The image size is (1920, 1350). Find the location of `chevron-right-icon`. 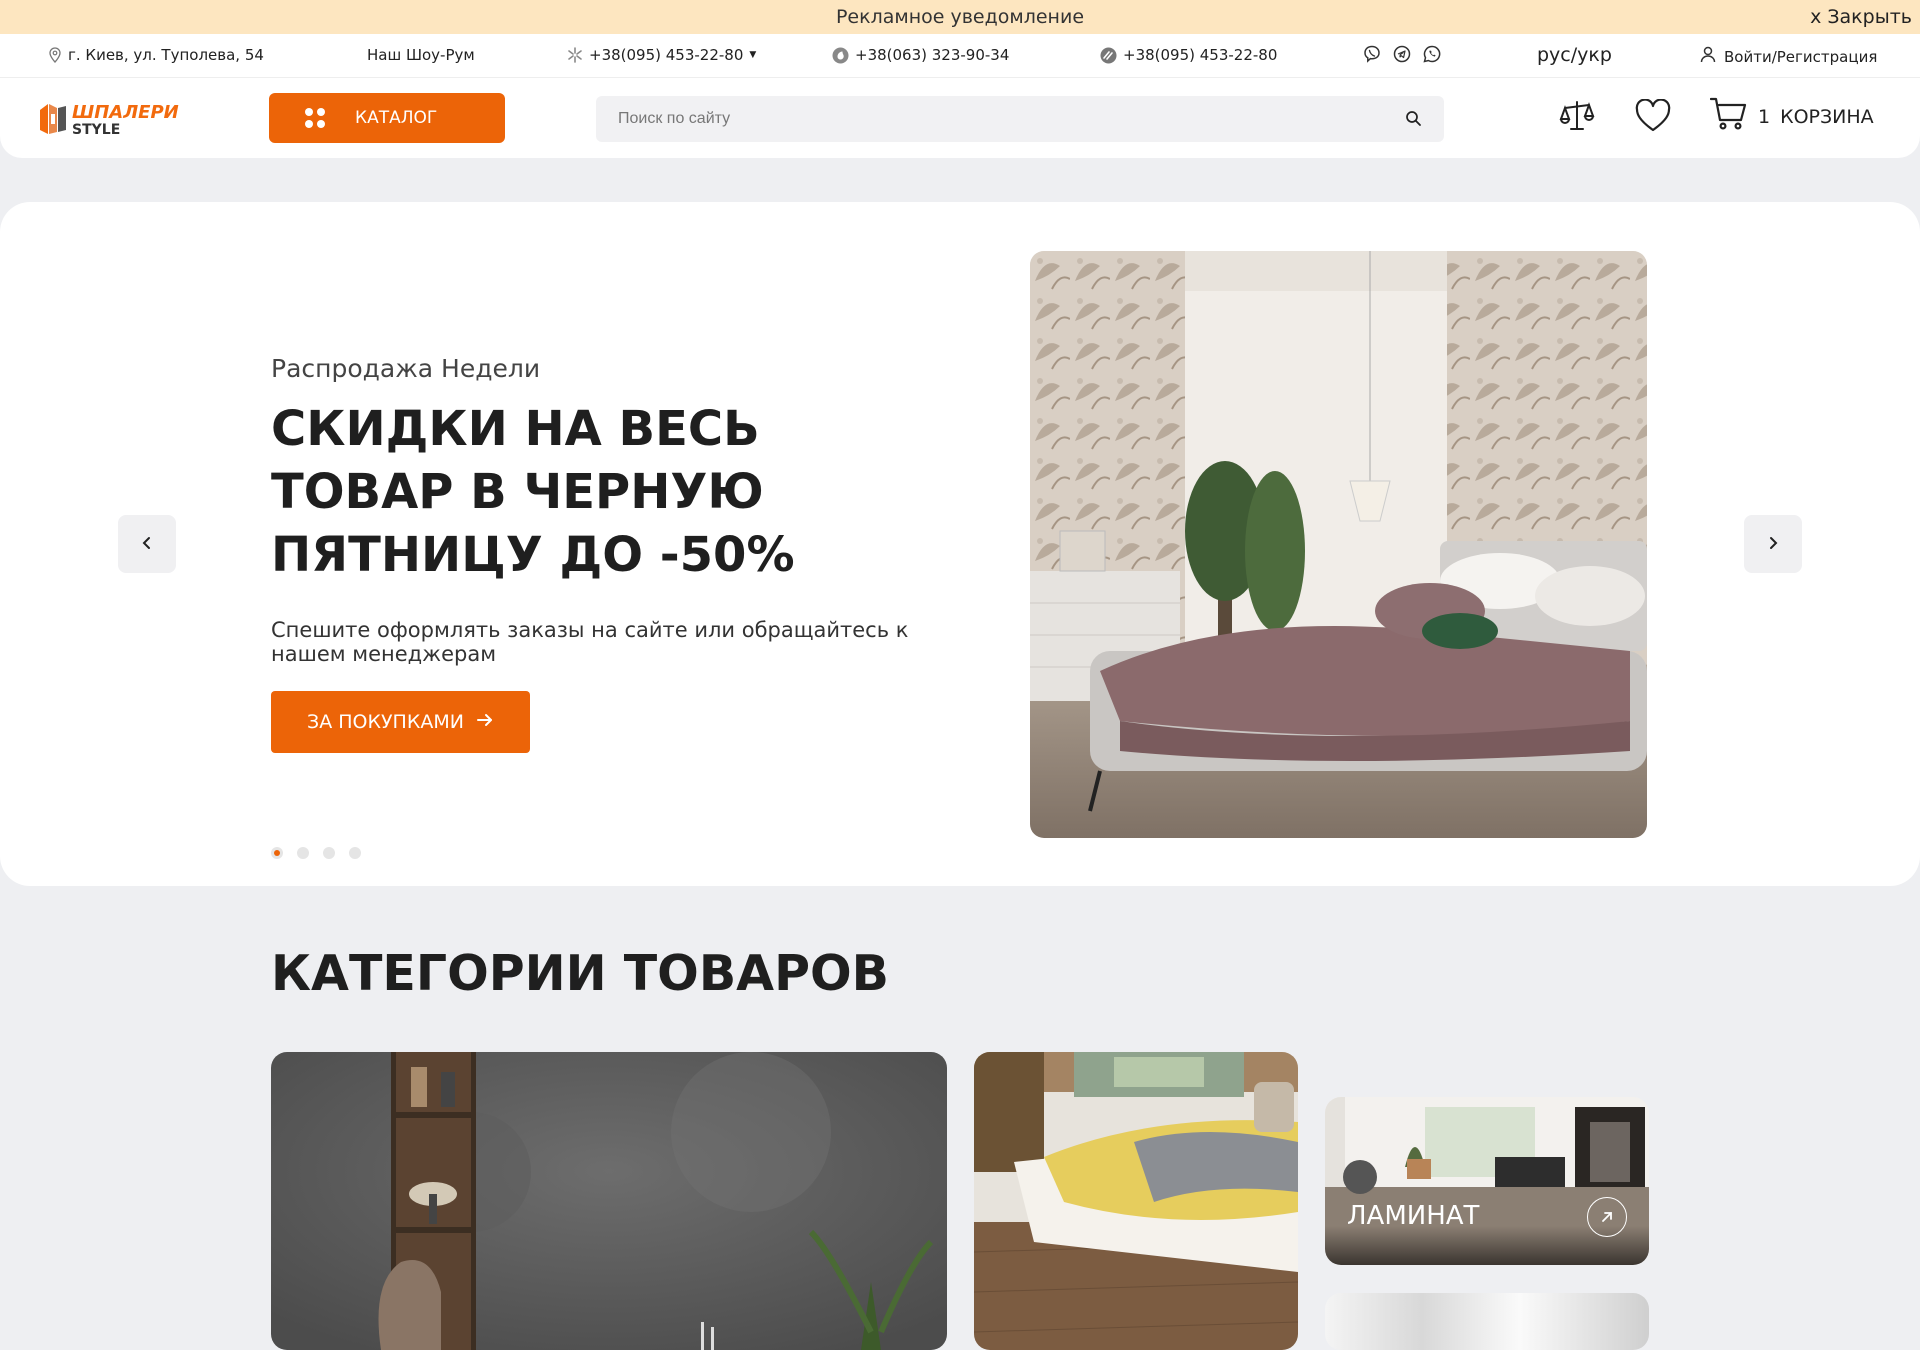

chevron-right-icon is located at coordinates (1773, 544).